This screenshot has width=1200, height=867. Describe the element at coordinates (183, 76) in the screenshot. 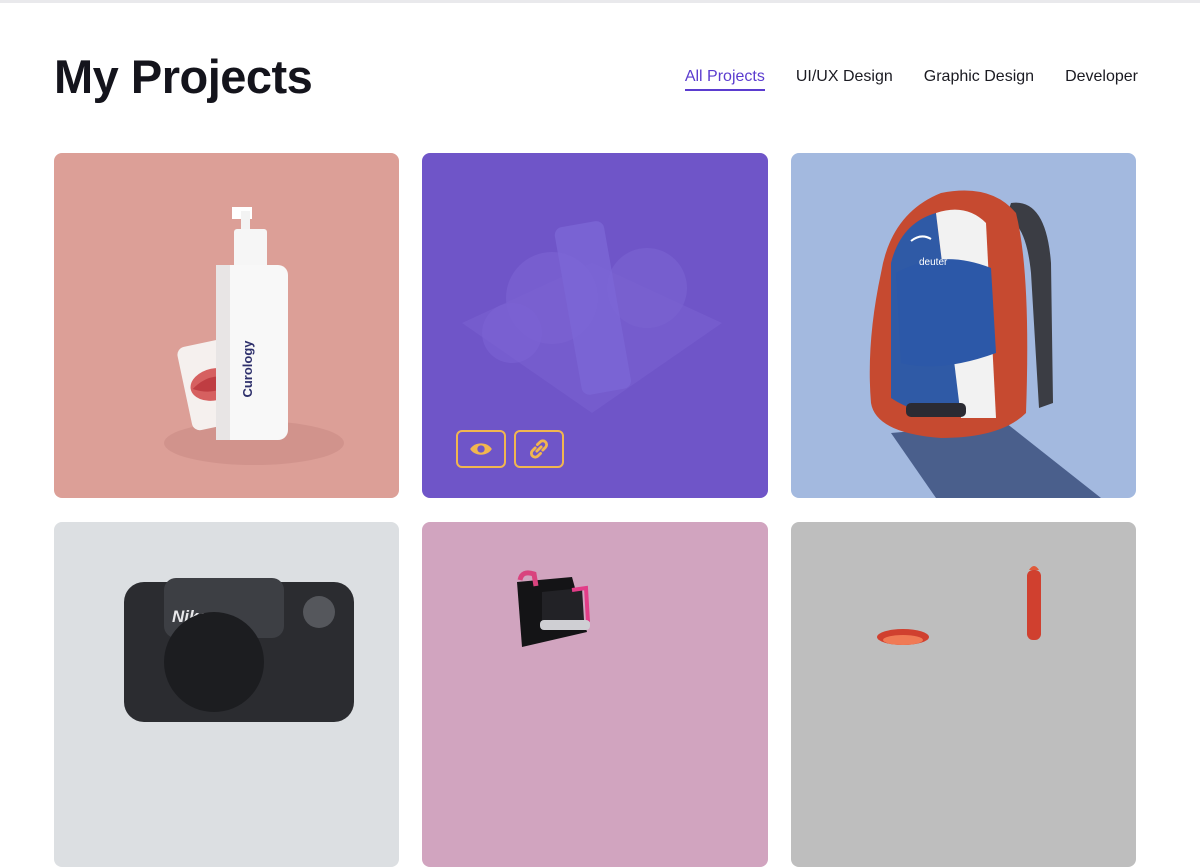

I see `page-title: My Projects` at that location.